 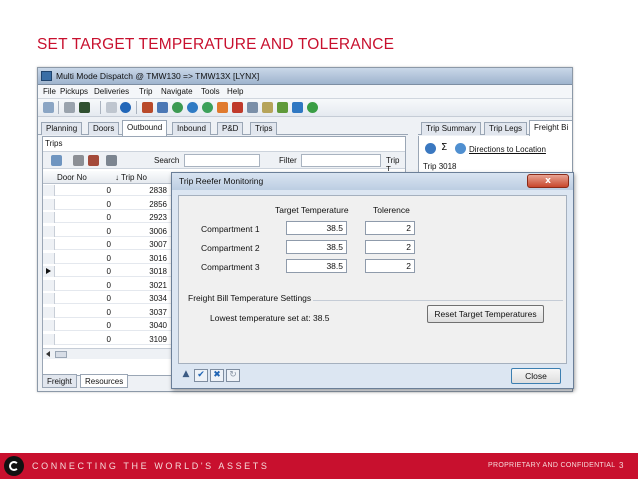 What do you see at coordinates (72, 177) in the screenshot?
I see `col-door-no: Door No` at bounding box center [72, 177].